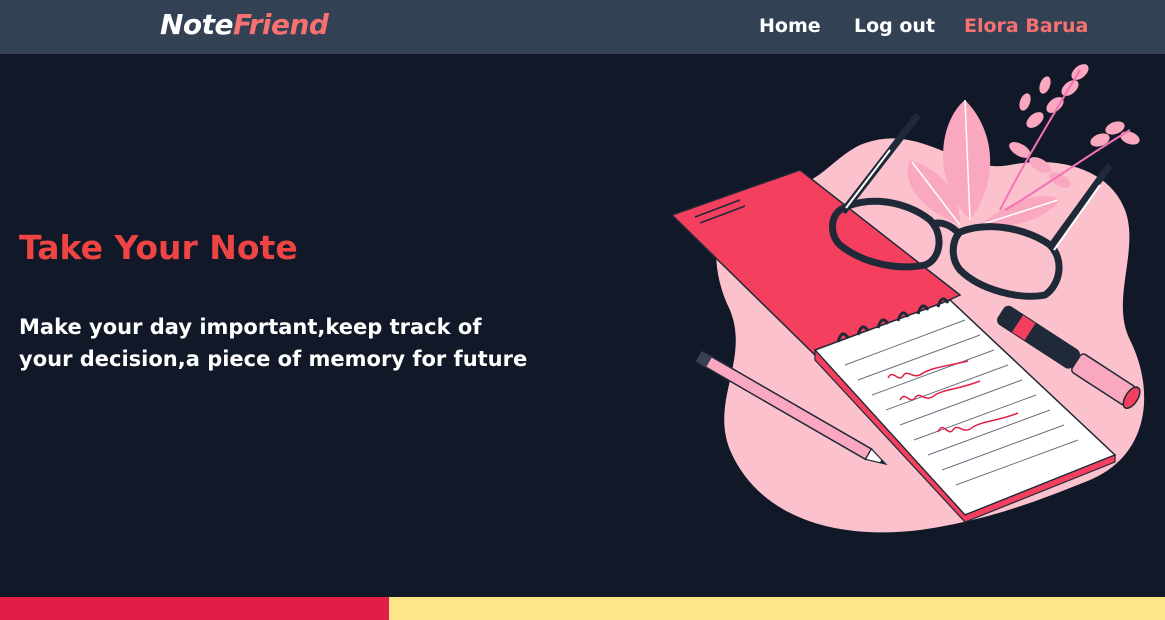 The height and width of the screenshot is (620, 1165). Describe the element at coordinates (894, 26) in the screenshot. I see `nav-logout-link: Log out` at that location.